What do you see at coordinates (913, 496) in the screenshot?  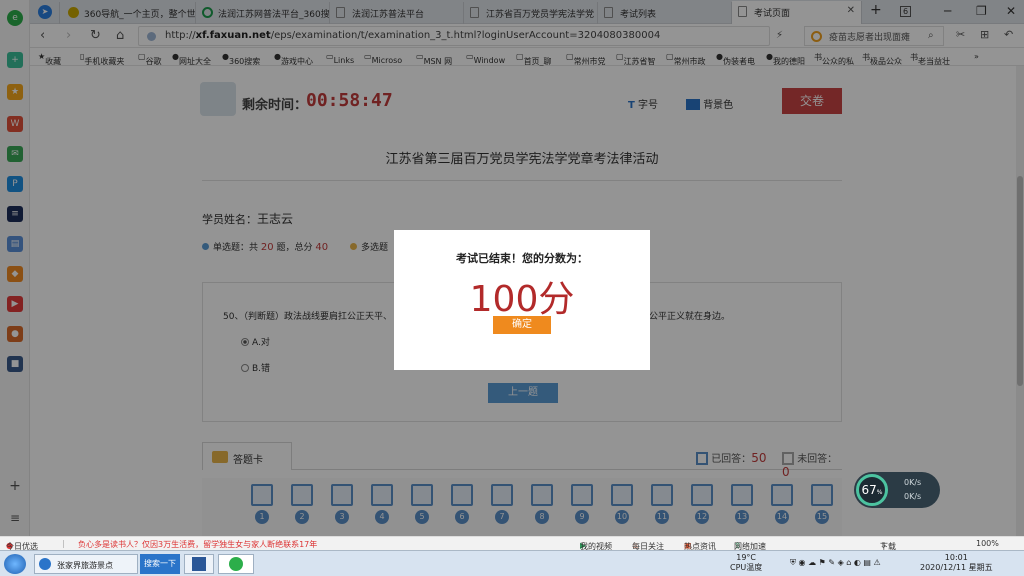 I see `download-speed: 0K/s` at bounding box center [913, 496].